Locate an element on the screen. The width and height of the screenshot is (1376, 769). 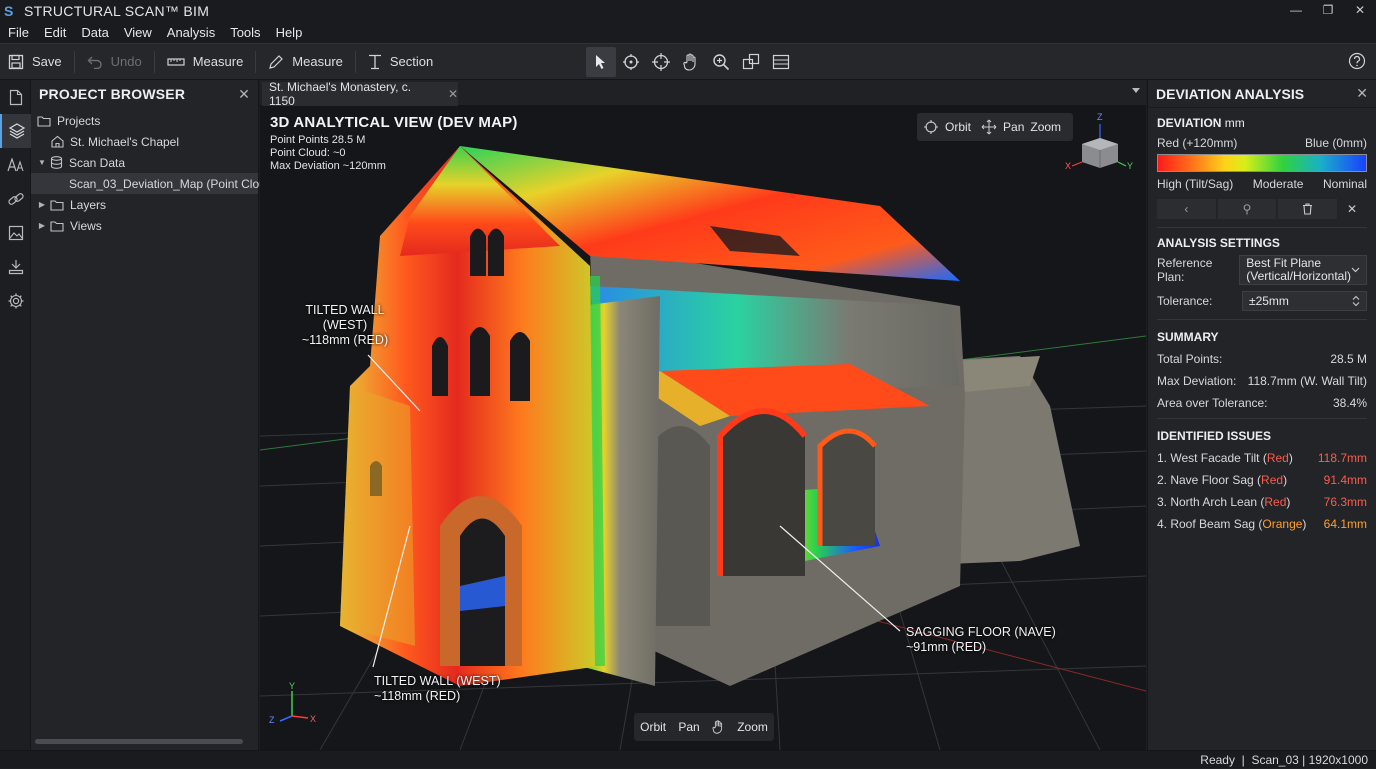
tree-item-projects: Projects is located at coordinates (144, 120).